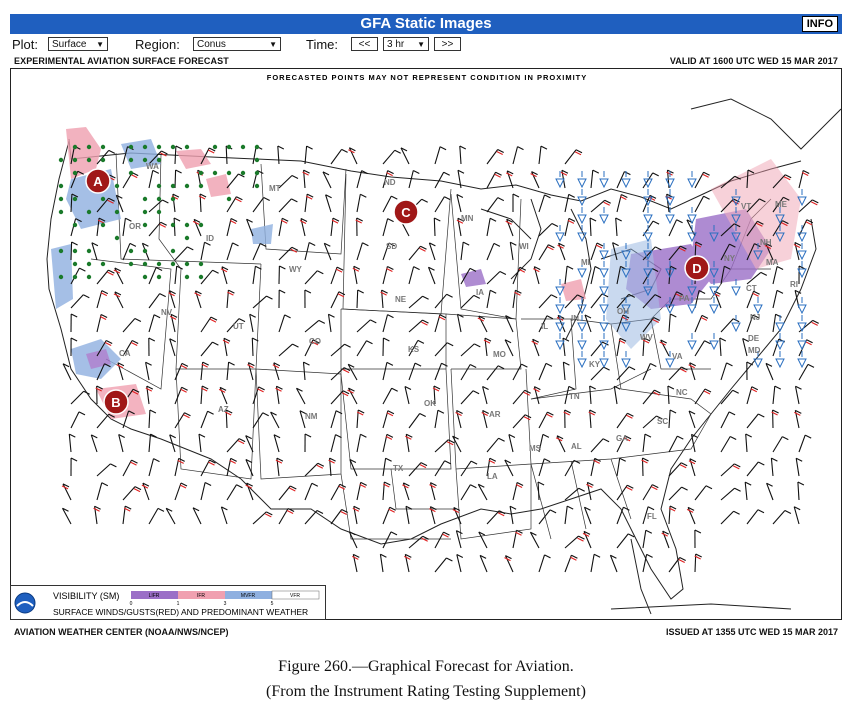  I want to click on state-label-pa: PA, so click(684, 298).